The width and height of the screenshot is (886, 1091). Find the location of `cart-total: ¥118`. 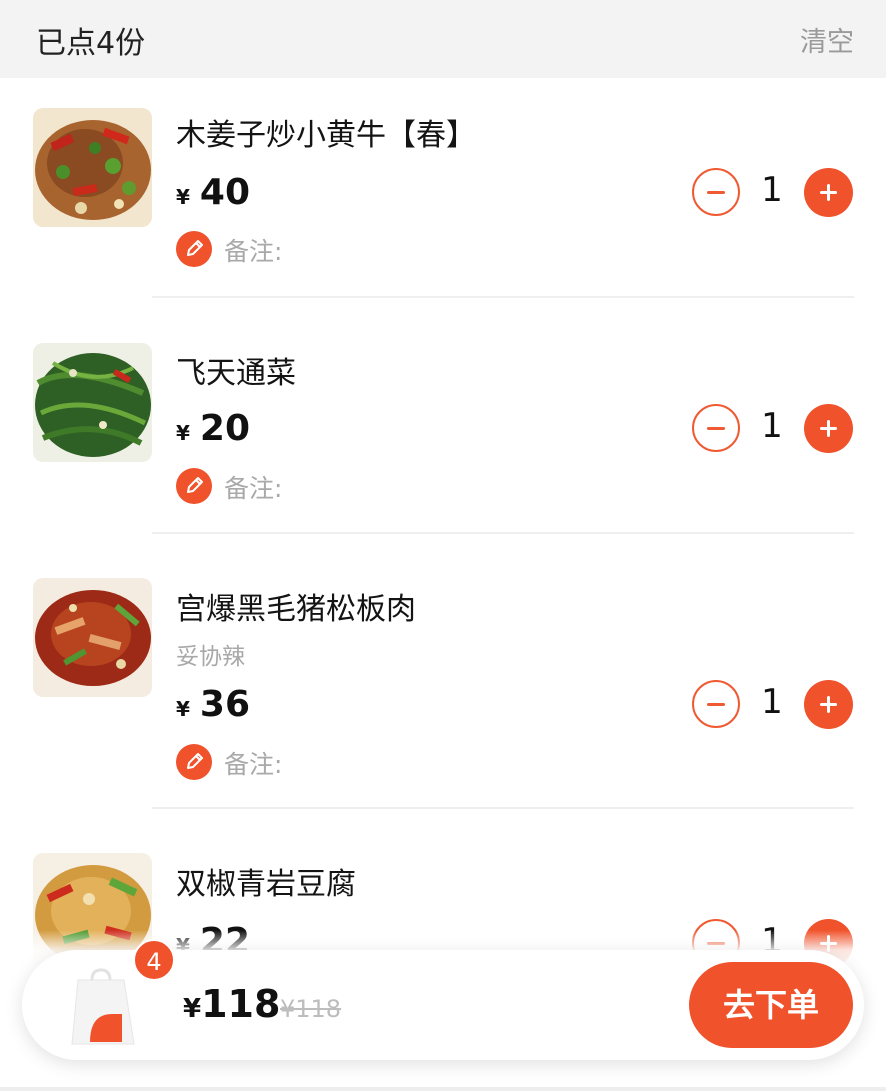

cart-total: ¥118 is located at coordinates (231, 1004).